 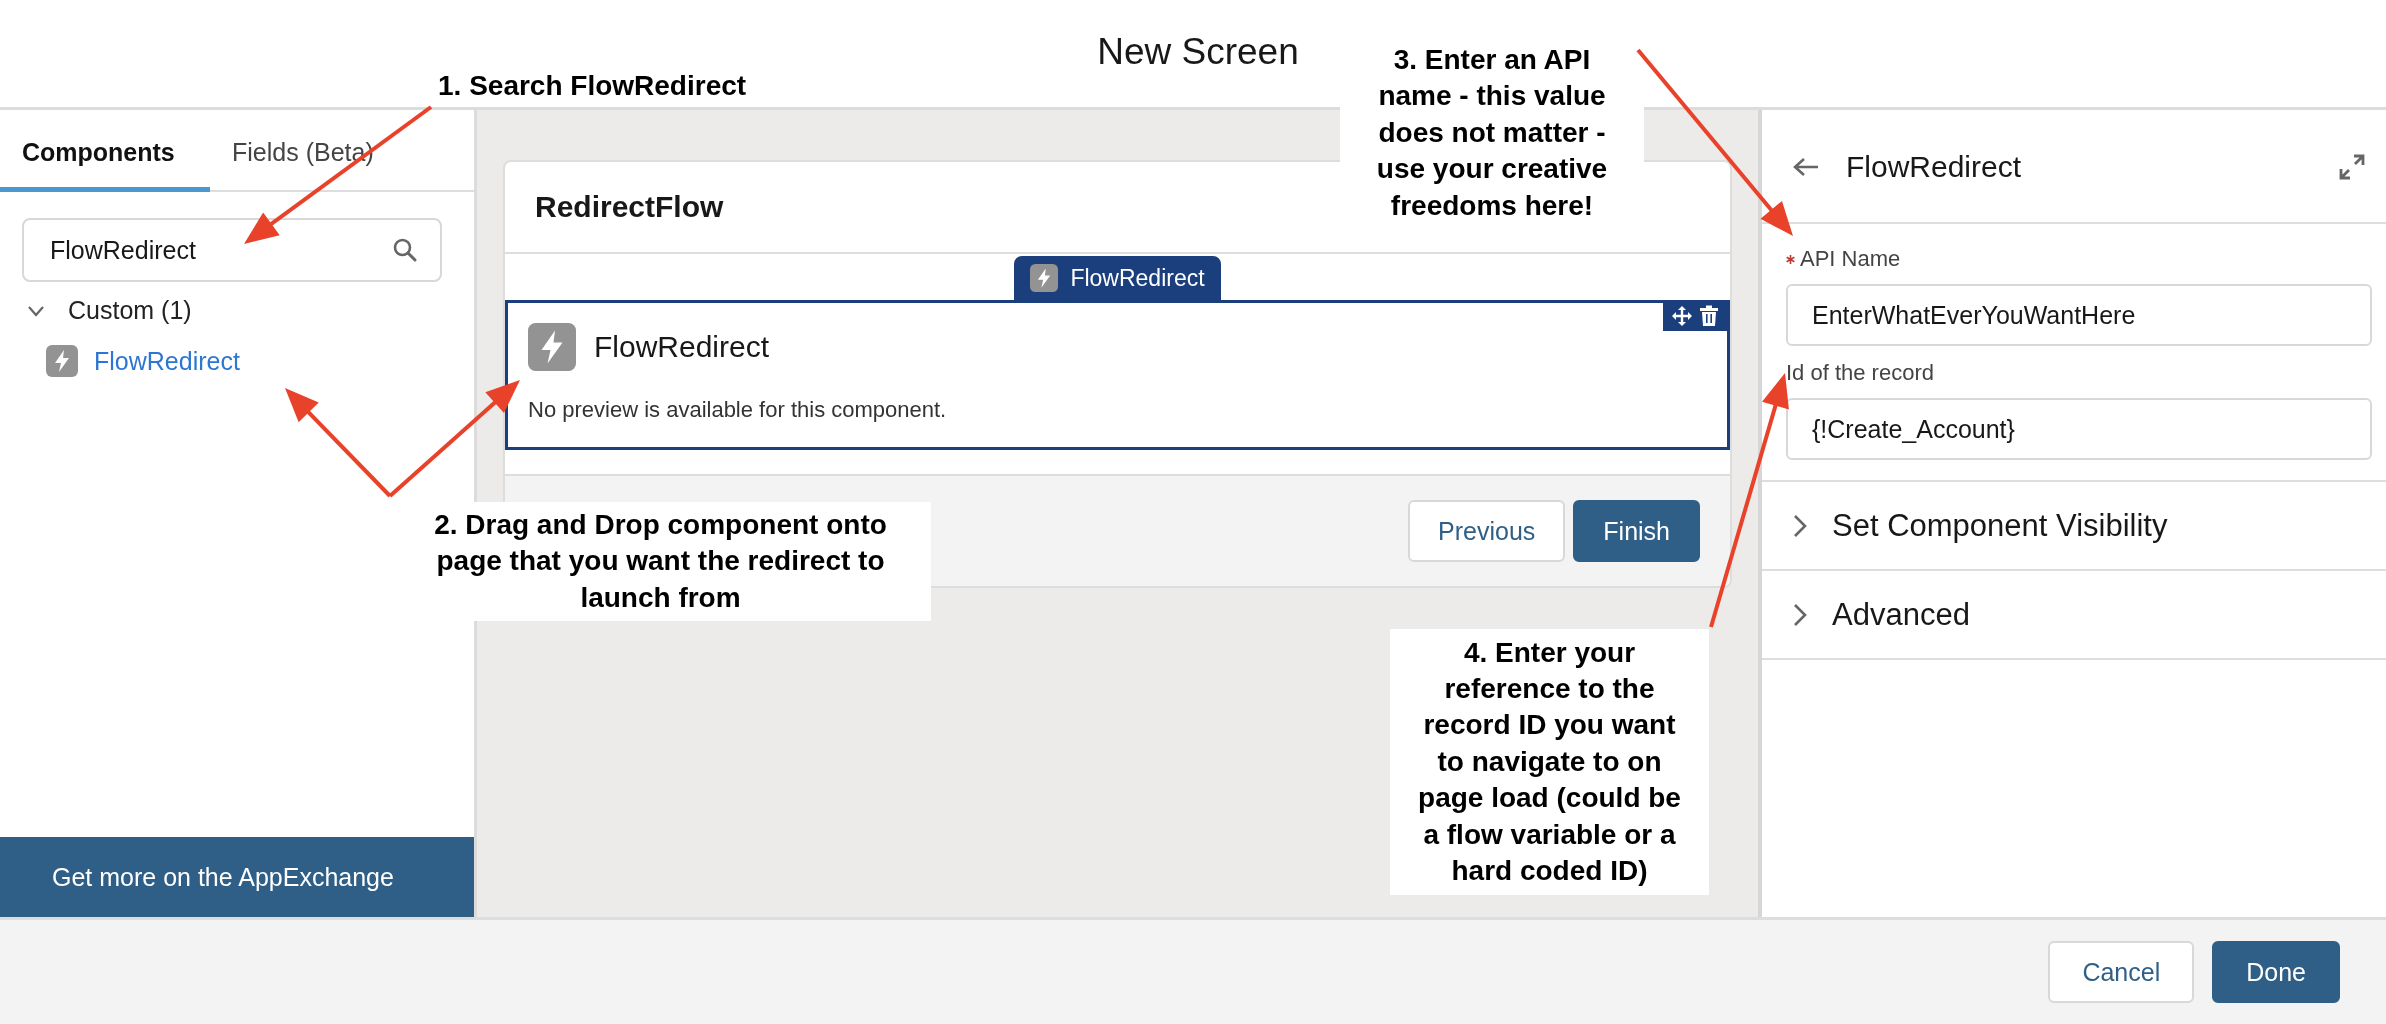 What do you see at coordinates (237, 303) in the screenshot?
I see `group-toggle: Custom (1)` at bounding box center [237, 303].